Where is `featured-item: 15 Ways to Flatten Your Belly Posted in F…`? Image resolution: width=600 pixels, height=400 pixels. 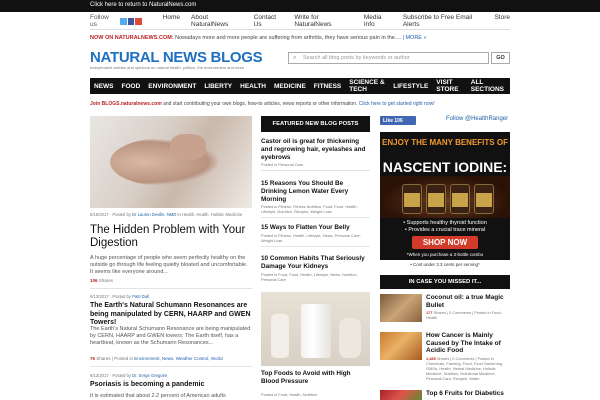 featured-item: 15 Ways to Flatten Your Belly Posted in F… is located at coordinates (315, 235).